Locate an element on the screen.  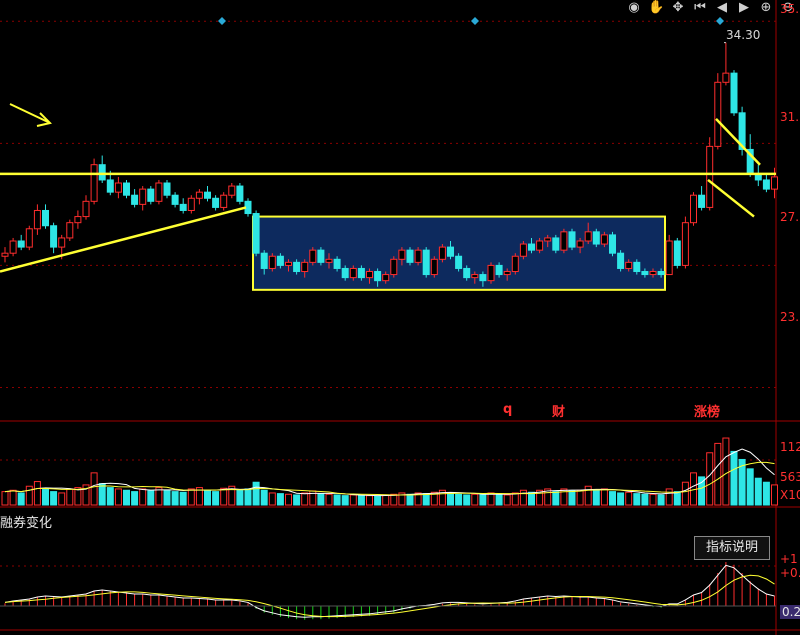
first-icon: ⏮ is located at coordinates (700, 8).